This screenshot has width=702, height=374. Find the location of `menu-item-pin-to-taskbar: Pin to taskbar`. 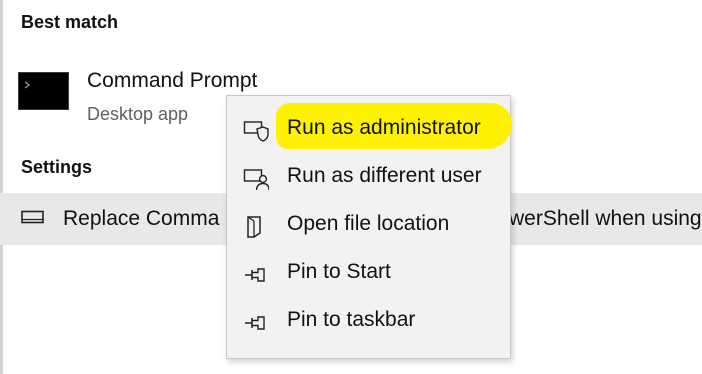

menu-item-pin-to-taskbar: Pin to taskbar is located at coordinates (368, 322).